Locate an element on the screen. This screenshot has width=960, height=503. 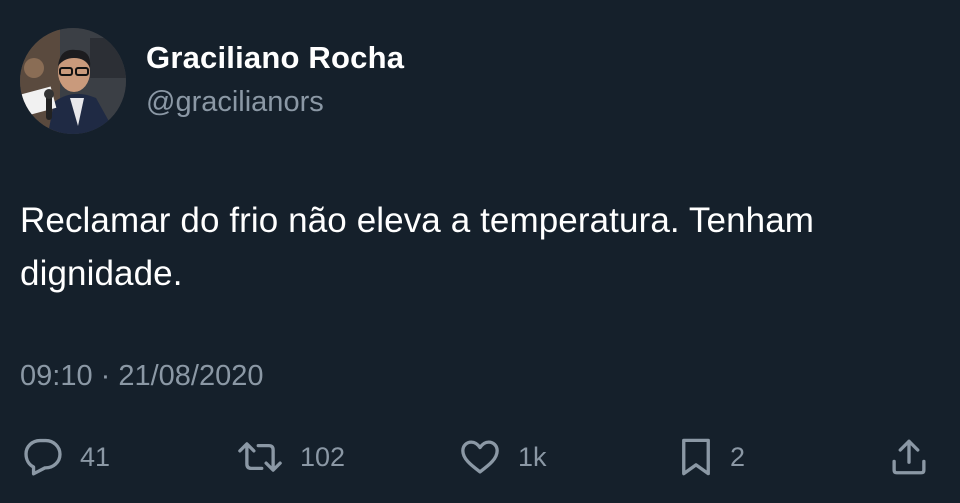
like-button: 1k is located at coordinates (502, 457).